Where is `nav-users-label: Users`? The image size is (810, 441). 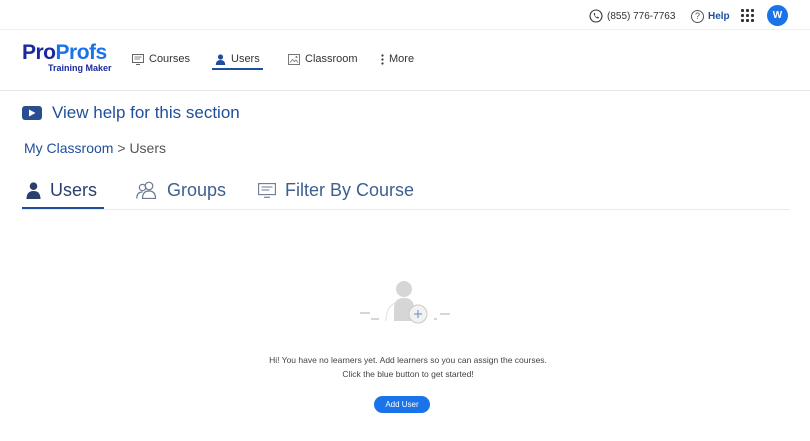 nav-users-label: Users is located at coordinates (245, 59).